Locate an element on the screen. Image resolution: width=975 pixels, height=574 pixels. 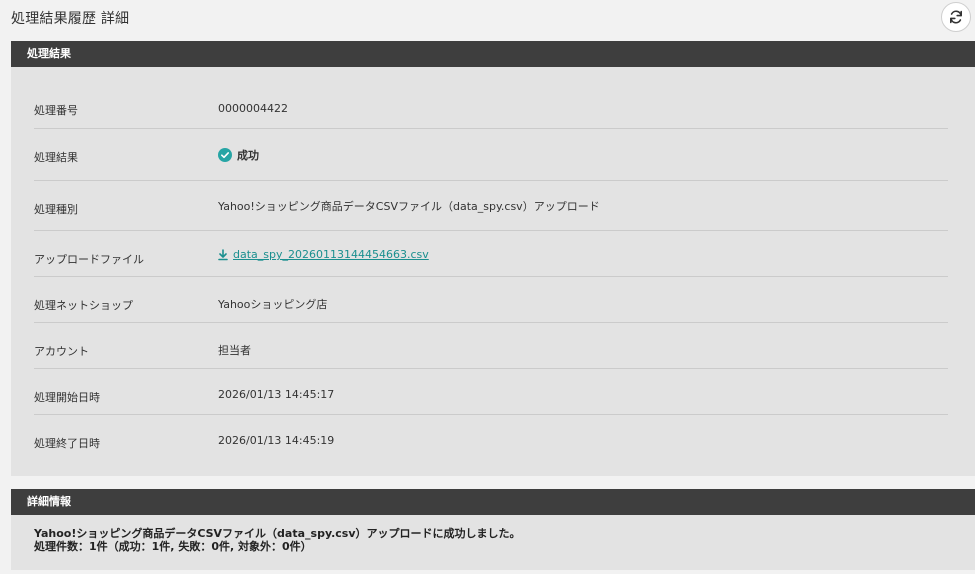
page-title: 処理結果履歴 詳細 is located at coordinates (70, 19).